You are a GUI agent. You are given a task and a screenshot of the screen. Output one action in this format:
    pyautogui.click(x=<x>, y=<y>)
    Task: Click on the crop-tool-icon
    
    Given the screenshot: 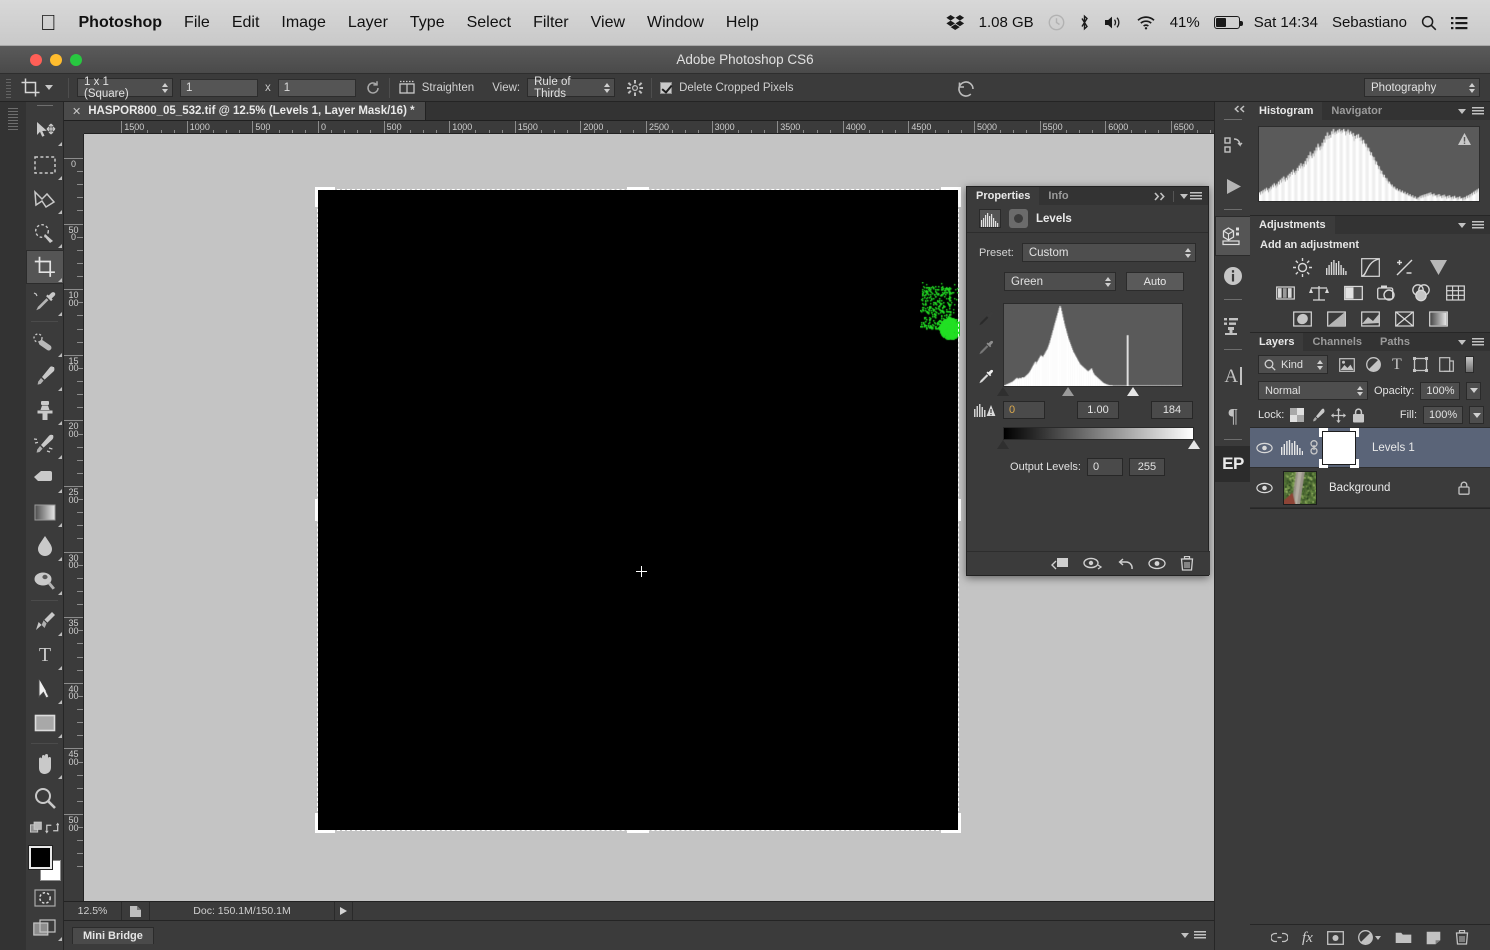 What is the action you would take?
    pyautogui.click(x=30, y=88)
    